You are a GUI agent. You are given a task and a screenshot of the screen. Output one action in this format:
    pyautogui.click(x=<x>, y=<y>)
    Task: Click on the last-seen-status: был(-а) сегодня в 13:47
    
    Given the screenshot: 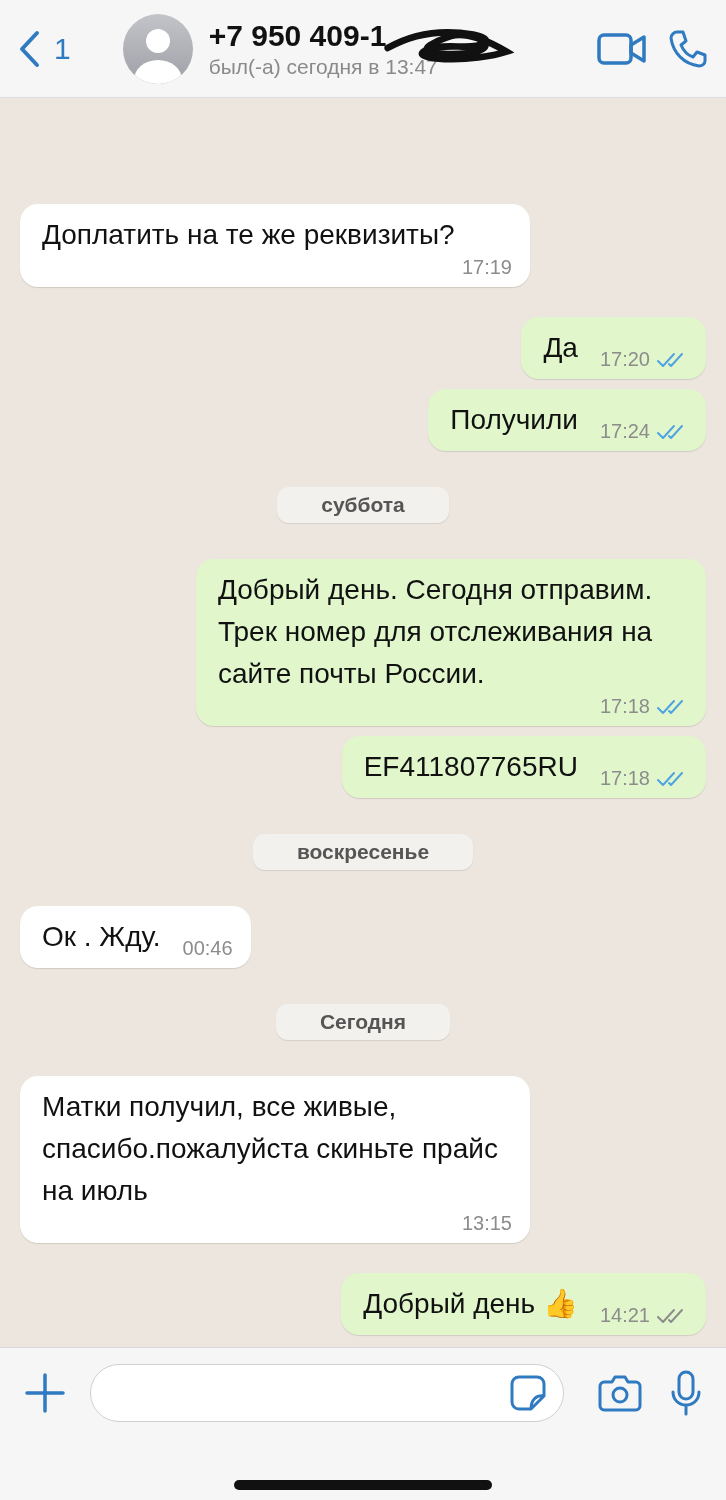 What is the action you would take?
    pyautogui.click(x=323, y=66)
    